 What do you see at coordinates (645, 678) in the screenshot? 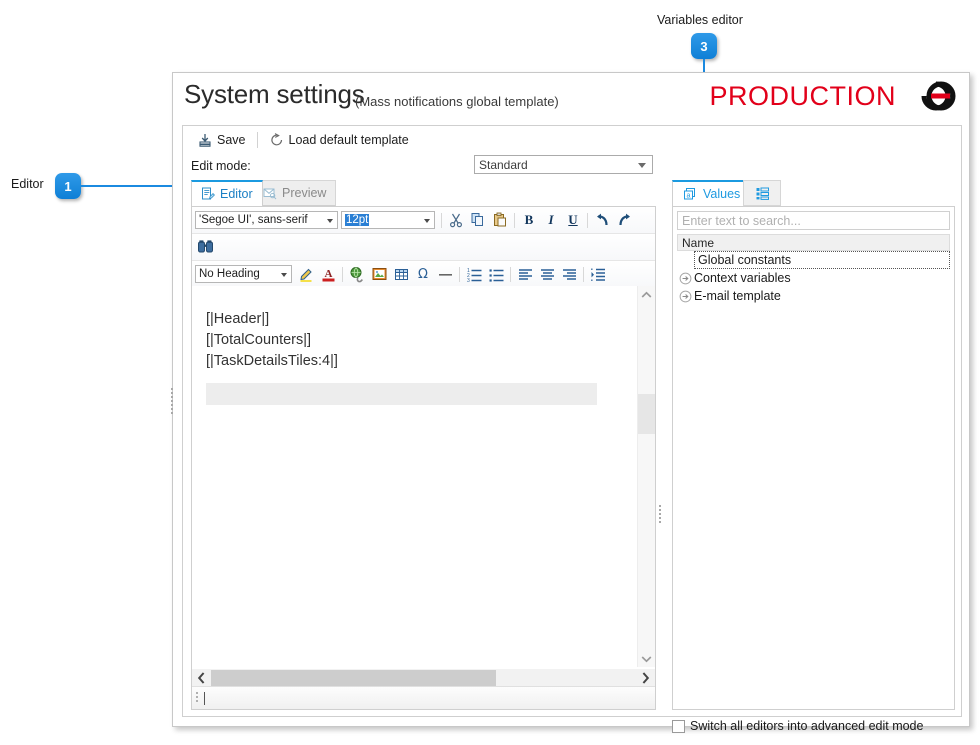
I see `scroll-right-button` at bounding box center [645, 678].